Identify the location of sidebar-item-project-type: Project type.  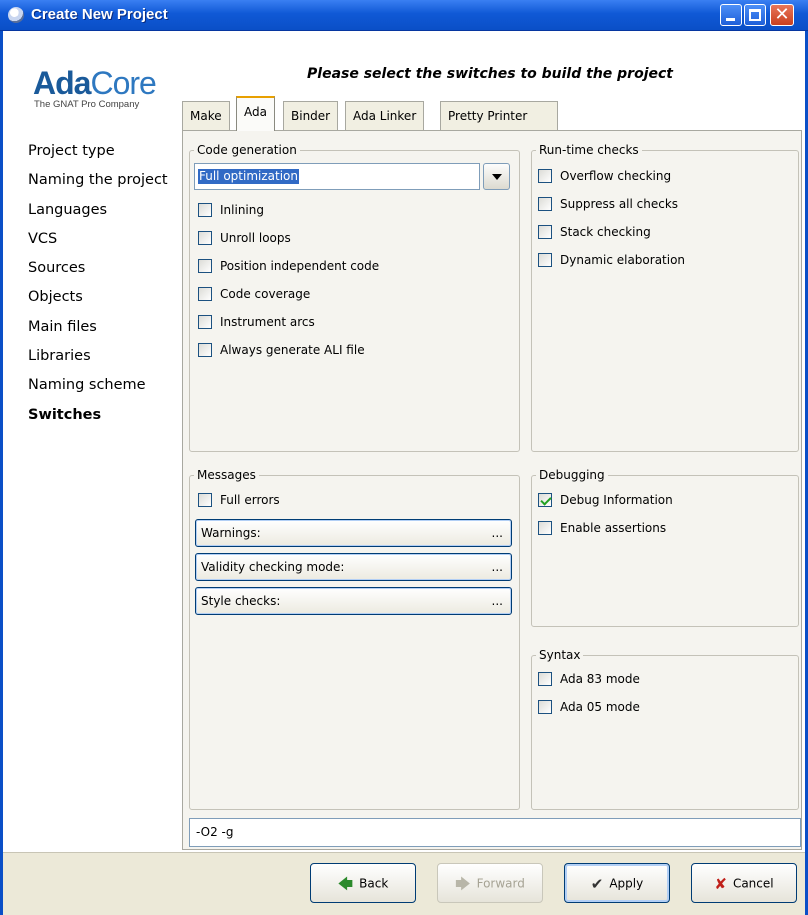
(103, 154).